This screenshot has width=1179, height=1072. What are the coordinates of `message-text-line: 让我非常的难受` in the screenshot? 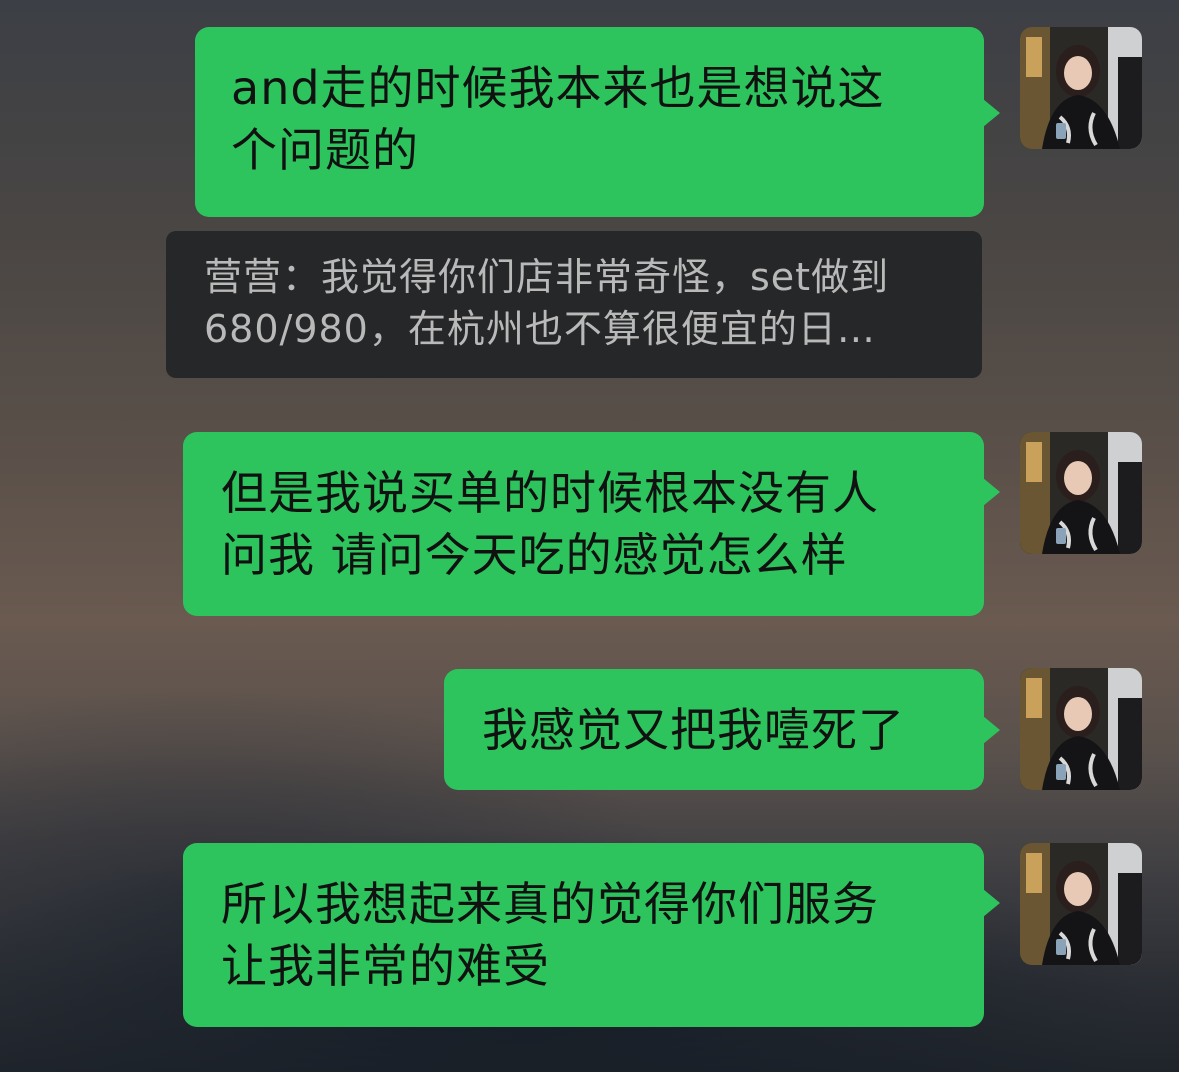 It's located at (385, 966).